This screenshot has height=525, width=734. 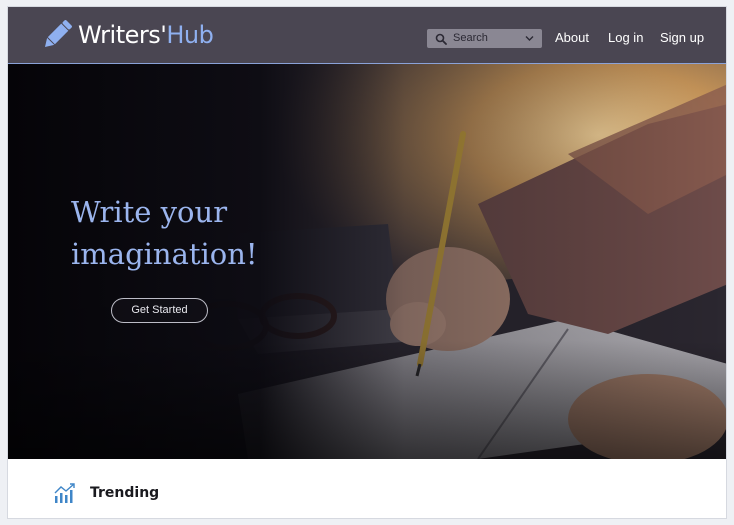 What do you see at coordinates (149, 212) in the screenshot?
I see `hero-title-line1: Write your` at bounding box center [149, 212].